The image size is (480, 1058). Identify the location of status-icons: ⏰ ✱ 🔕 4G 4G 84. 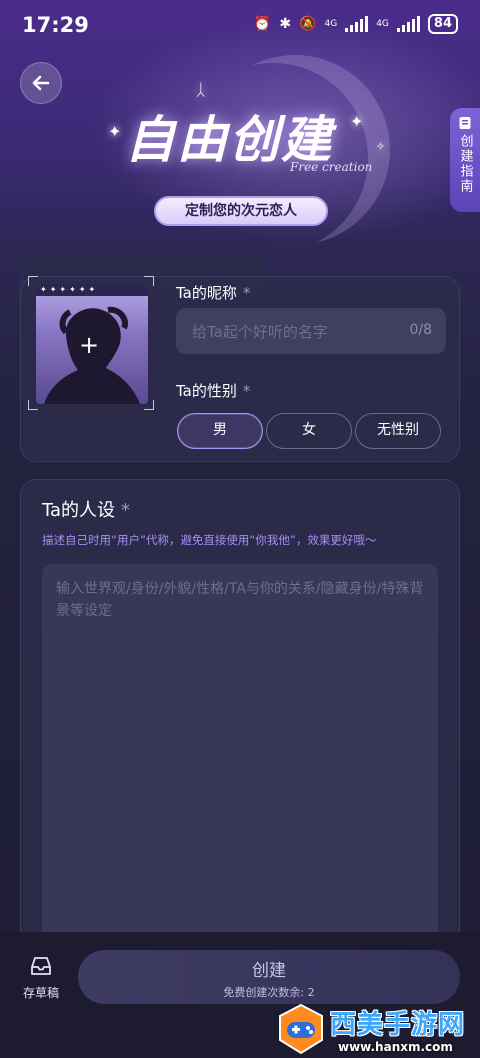
(356, 24).